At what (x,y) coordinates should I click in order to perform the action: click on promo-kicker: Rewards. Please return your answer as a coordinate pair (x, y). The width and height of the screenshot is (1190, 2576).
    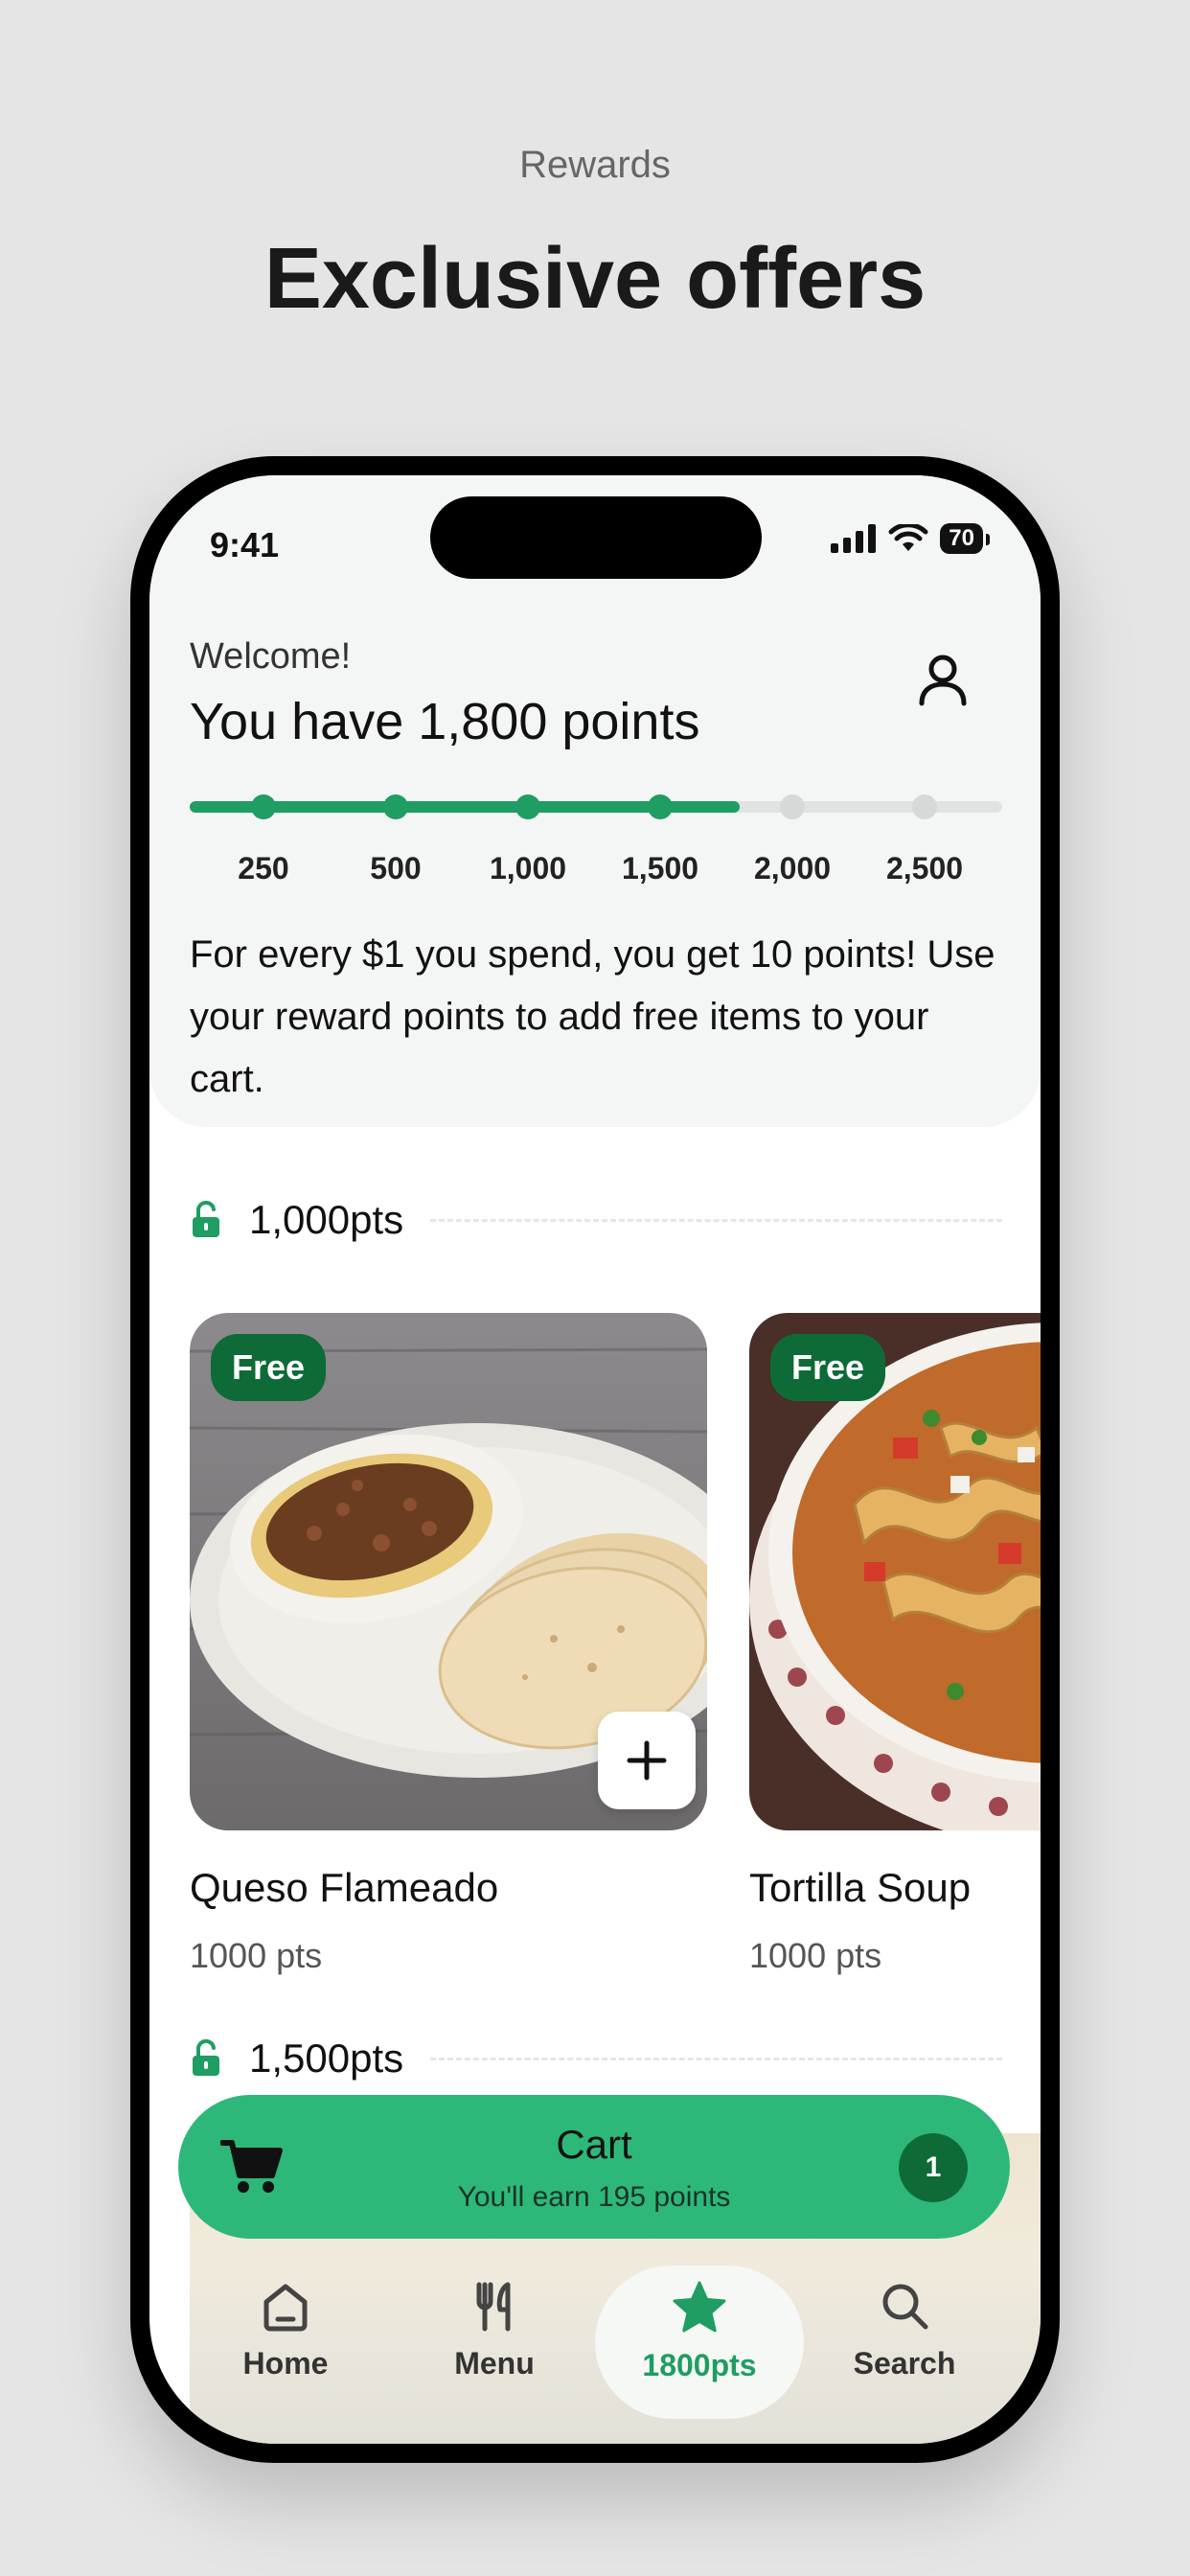
    Looking at the image, I should click on (595, 165).